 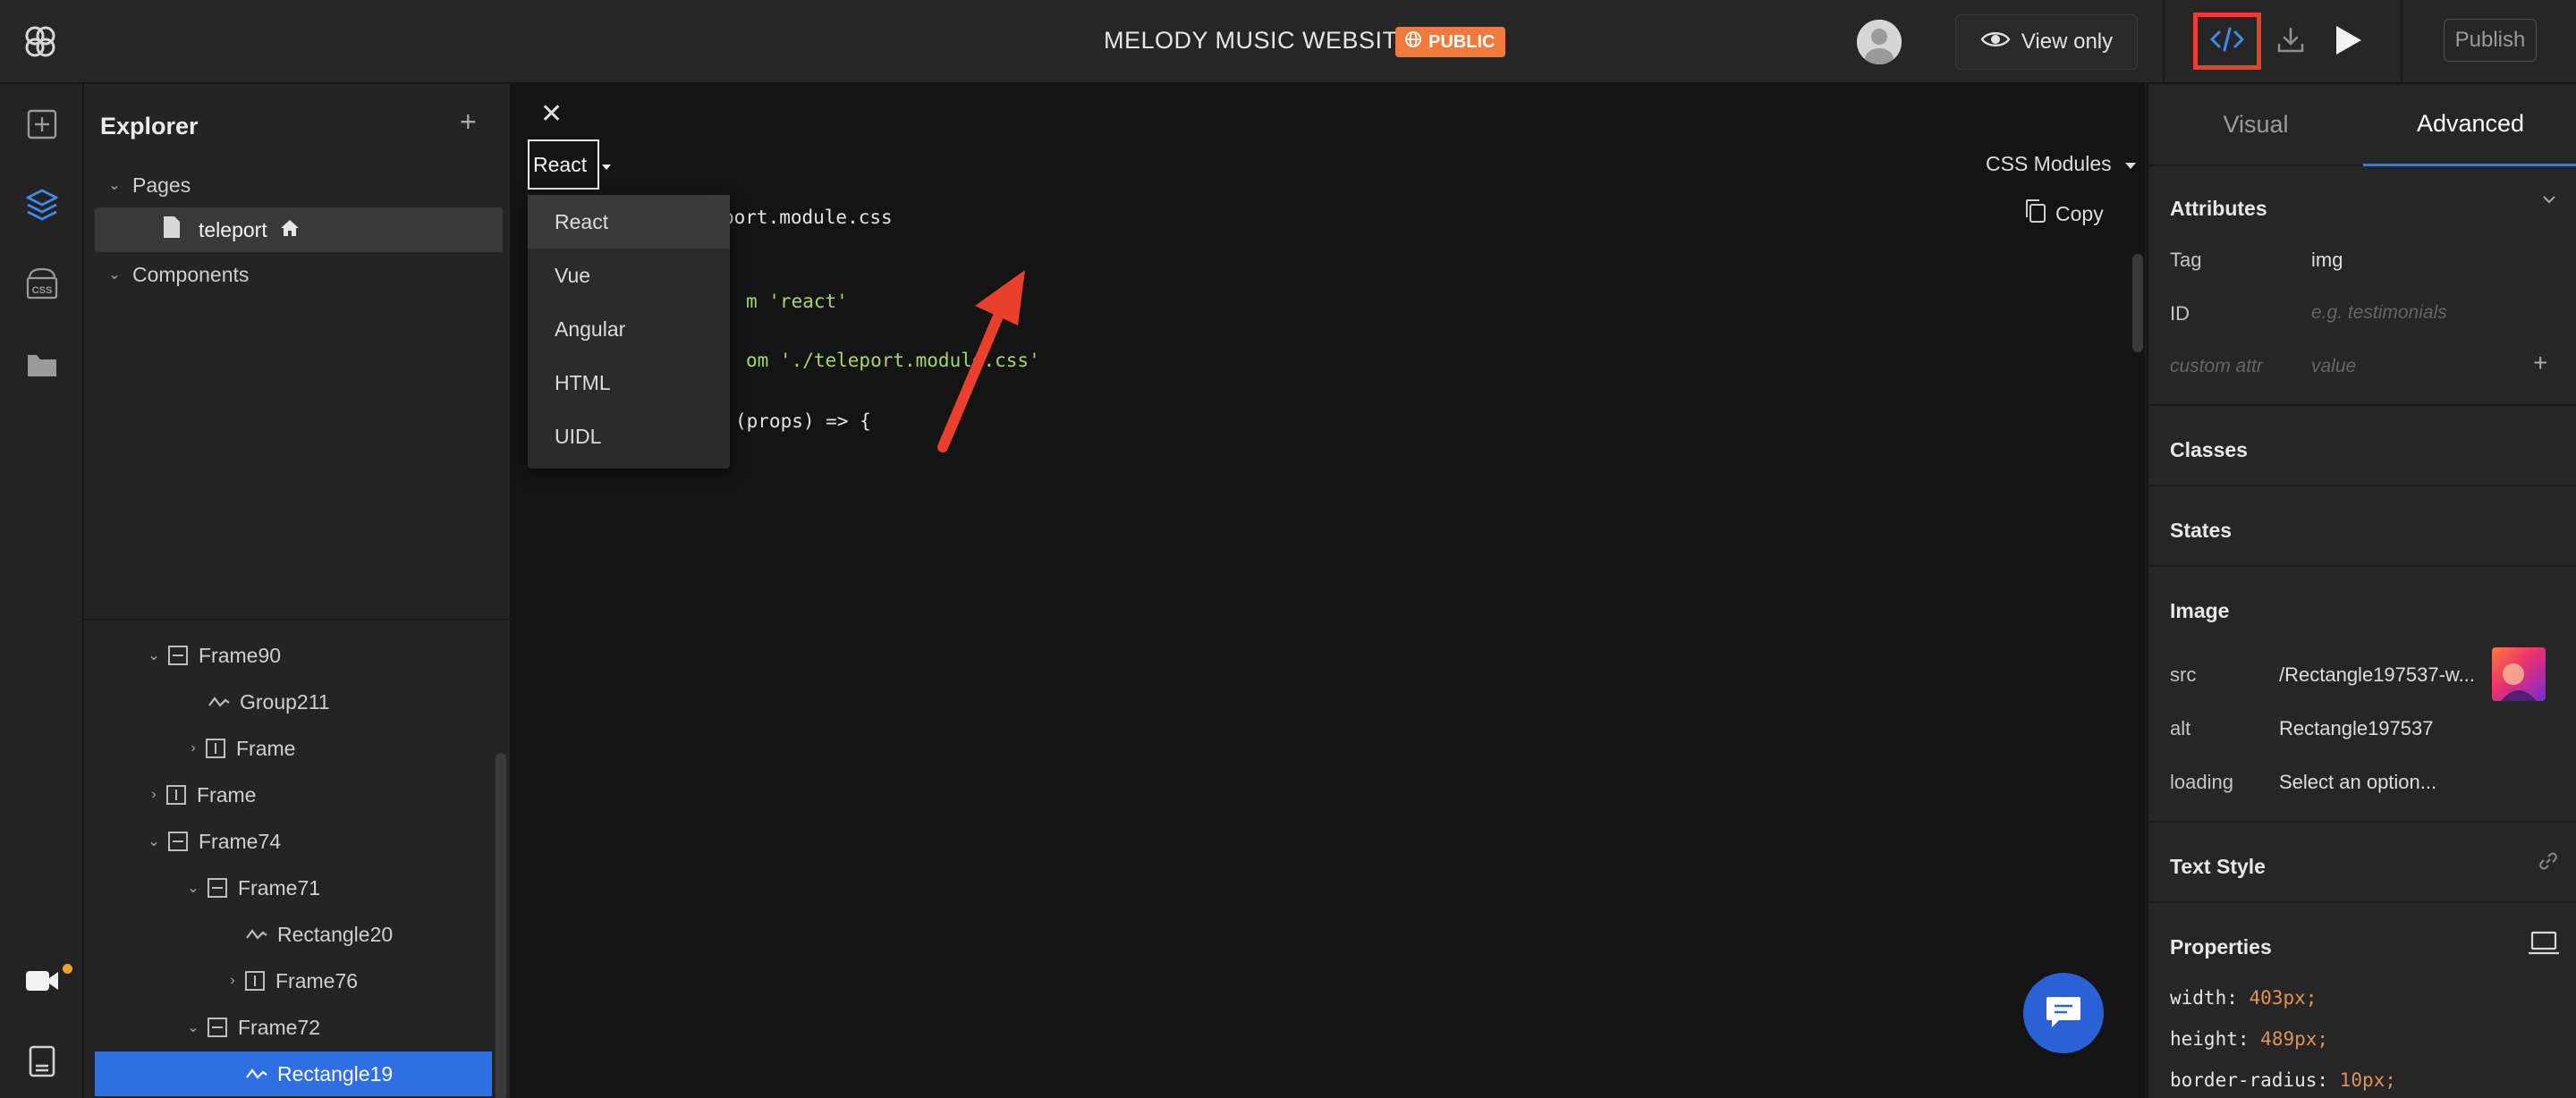 What do you see at coordinates (191, 274) in the screenshot?
I see `components-label: Components` at bounding box center [191, 274].